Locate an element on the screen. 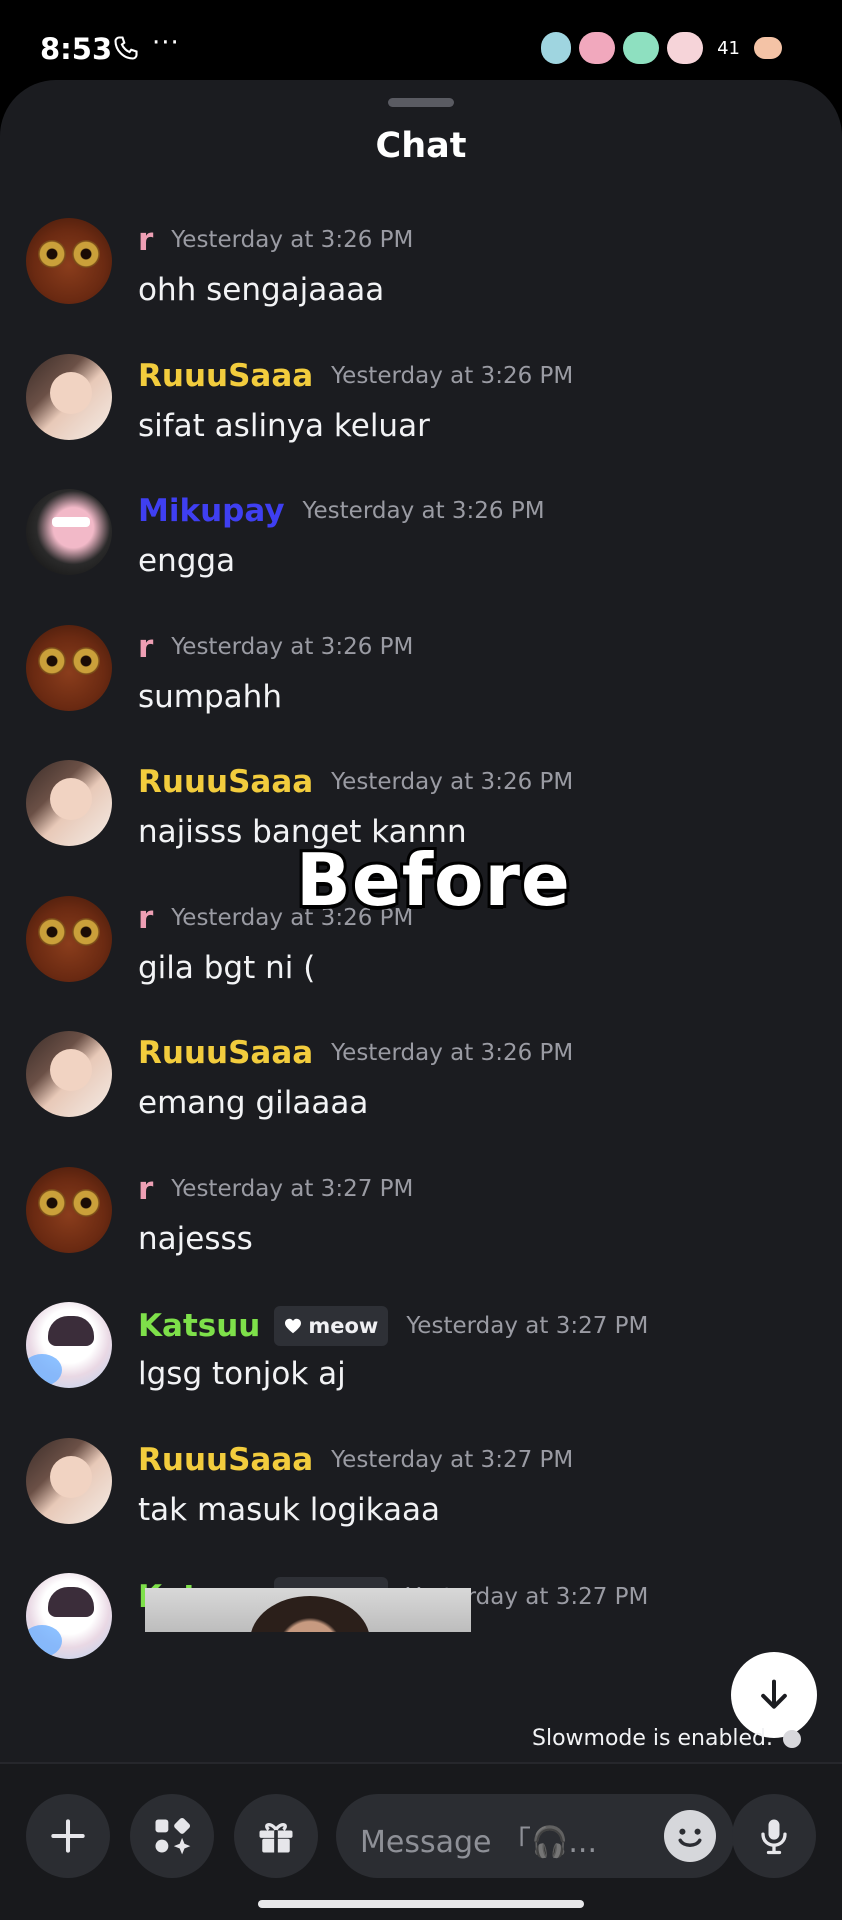  server-tag-label: meow is located at coordinates (343, 1326).